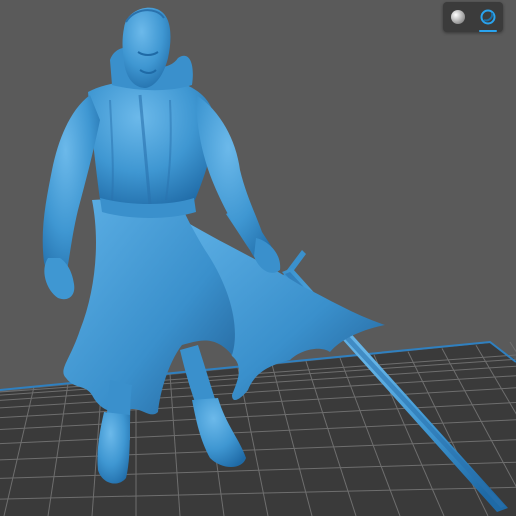 This screenshot has width=516, height=516. I want to click on wireframe-shading-icon, so click(488, 17).